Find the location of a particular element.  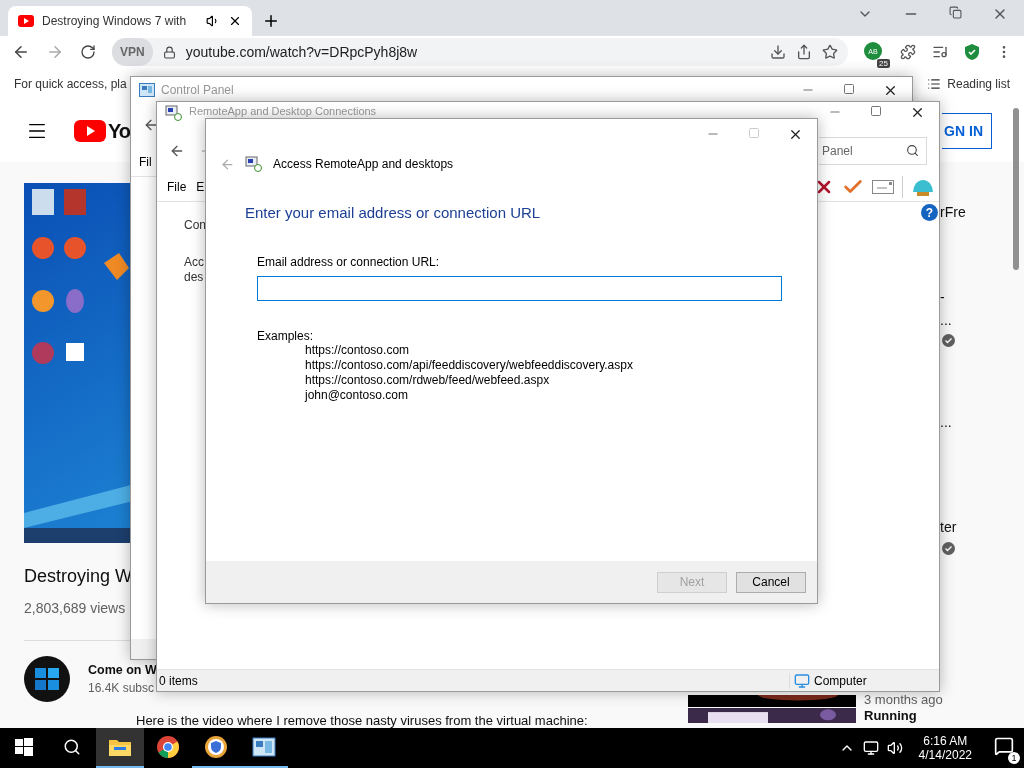

dialog-title: Access RemoteApp and desktops is located at coordinates (363, 164).